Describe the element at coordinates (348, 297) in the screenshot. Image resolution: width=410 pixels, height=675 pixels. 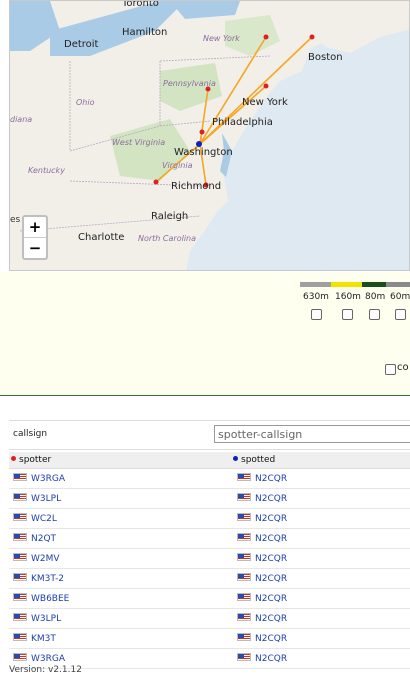
I see `band-label-160m: 160m` at that location.